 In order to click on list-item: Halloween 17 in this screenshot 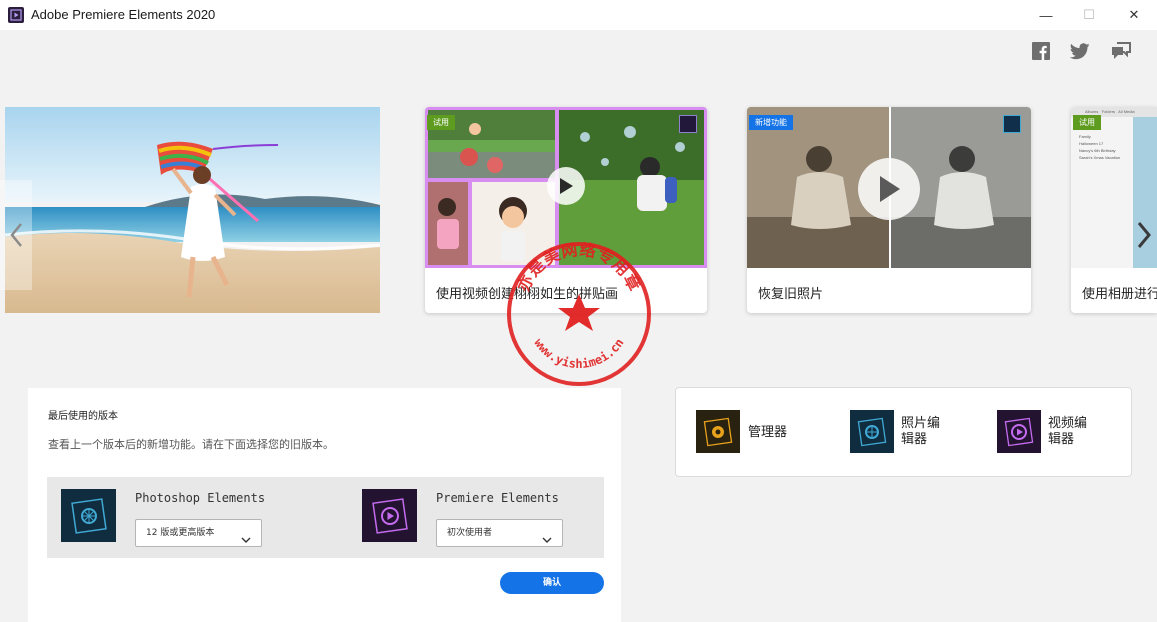, I will do `click(1091, 143)`.